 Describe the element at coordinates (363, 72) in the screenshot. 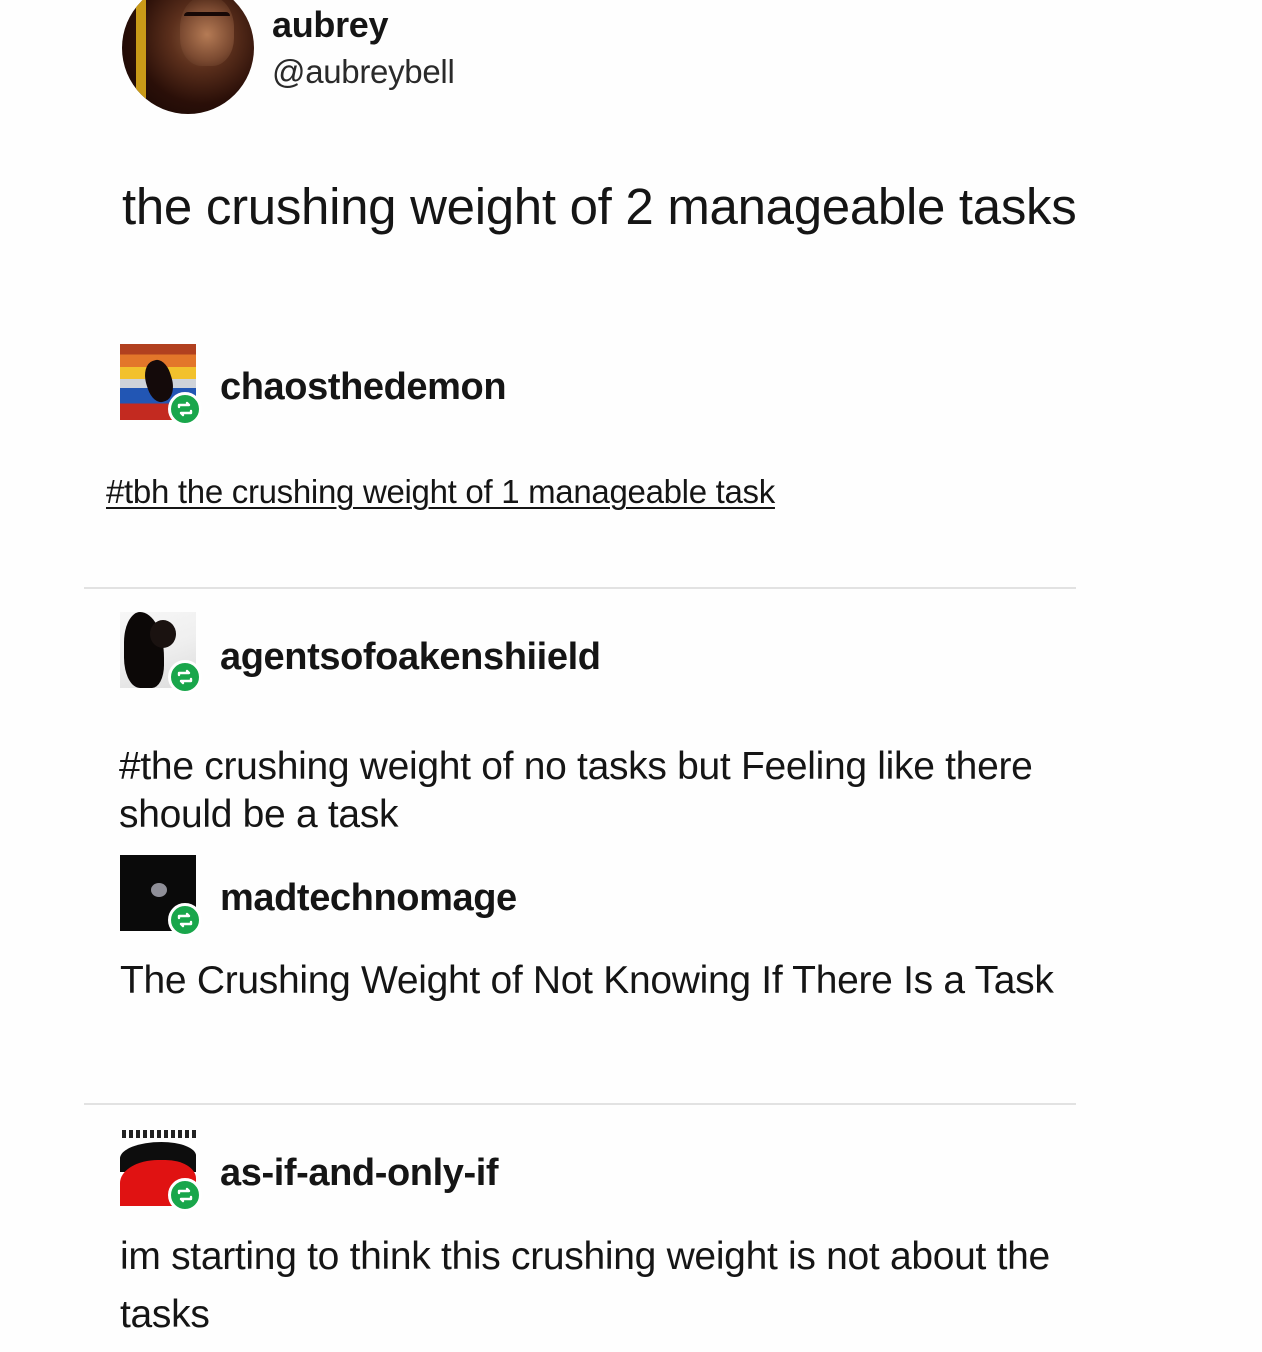

I see `author-handle: @aubreybell` at that location.